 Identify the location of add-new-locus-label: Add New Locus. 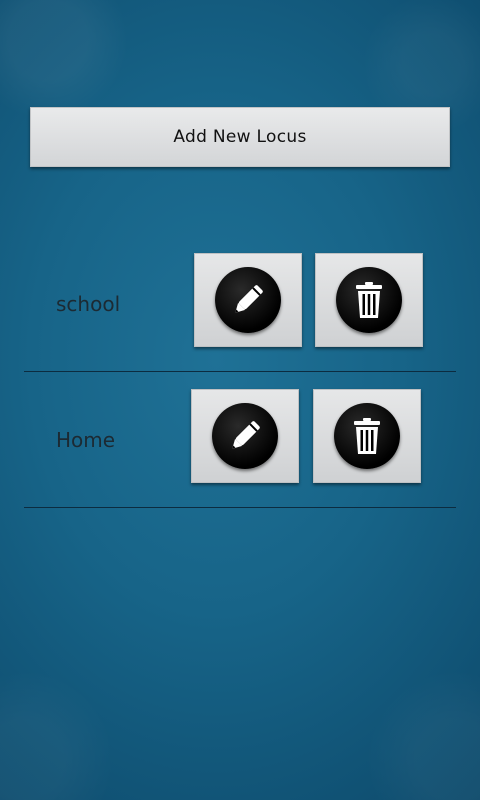
(240, 137).